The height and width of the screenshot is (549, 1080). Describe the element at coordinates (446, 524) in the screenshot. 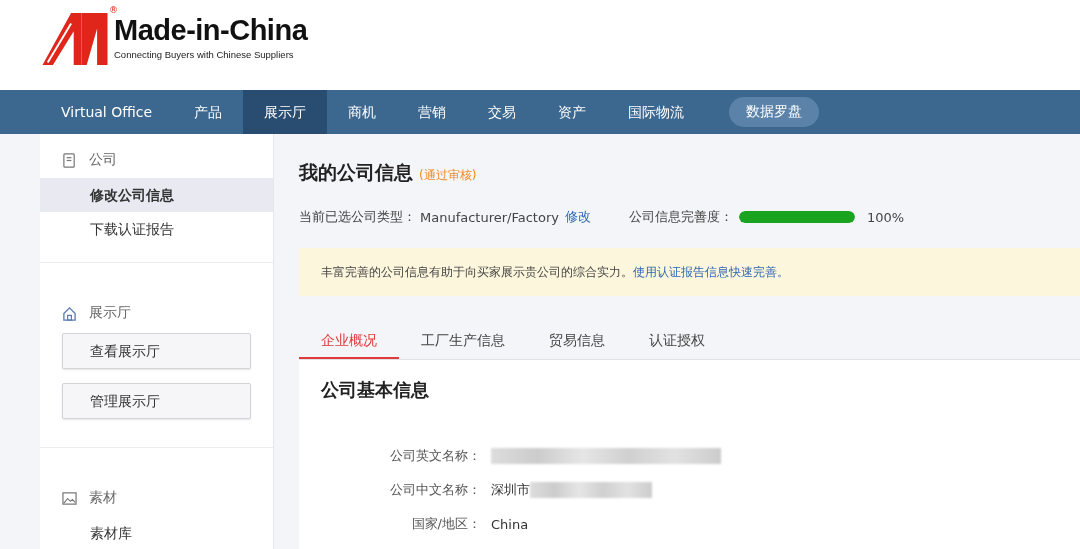

I see `field-label: 国家/地区：` at that location.